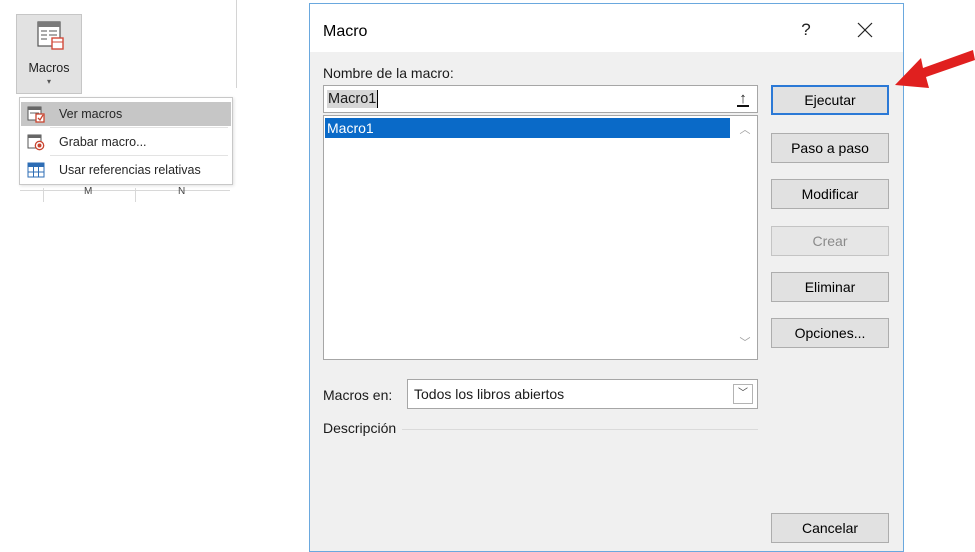  Describe the element at coordinates (935, 69) in the screenshot. I see `annotation-arrow-icon` at that location.